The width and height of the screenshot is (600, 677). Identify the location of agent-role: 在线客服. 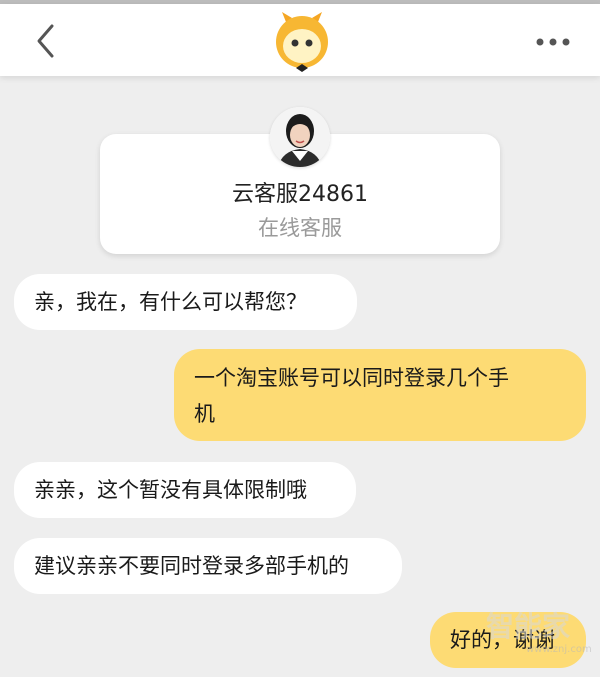
(300, 228).